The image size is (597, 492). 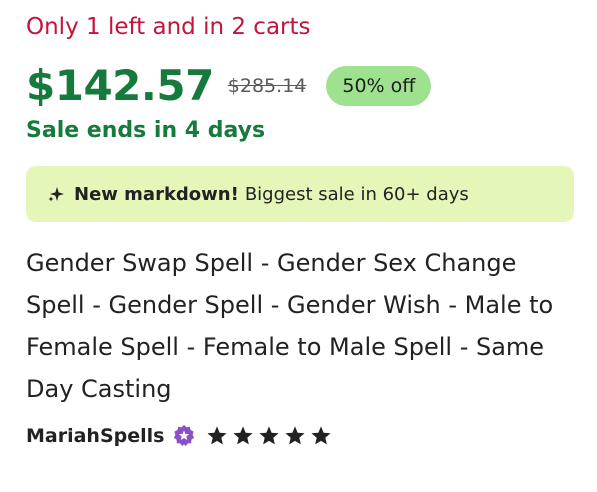 What do you see at coordinates (267, 86) in the screenshot?
I see `original-price: $285.14` at bounding box center [267, 86].